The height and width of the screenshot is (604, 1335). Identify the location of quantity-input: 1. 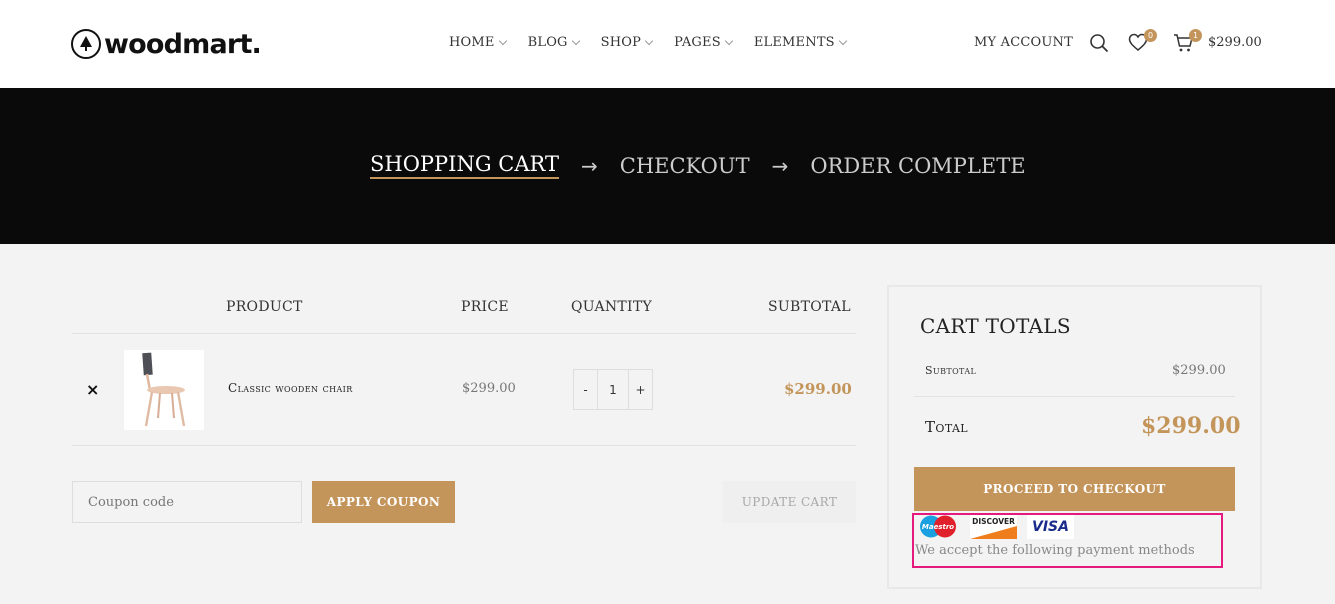
(613, 389).